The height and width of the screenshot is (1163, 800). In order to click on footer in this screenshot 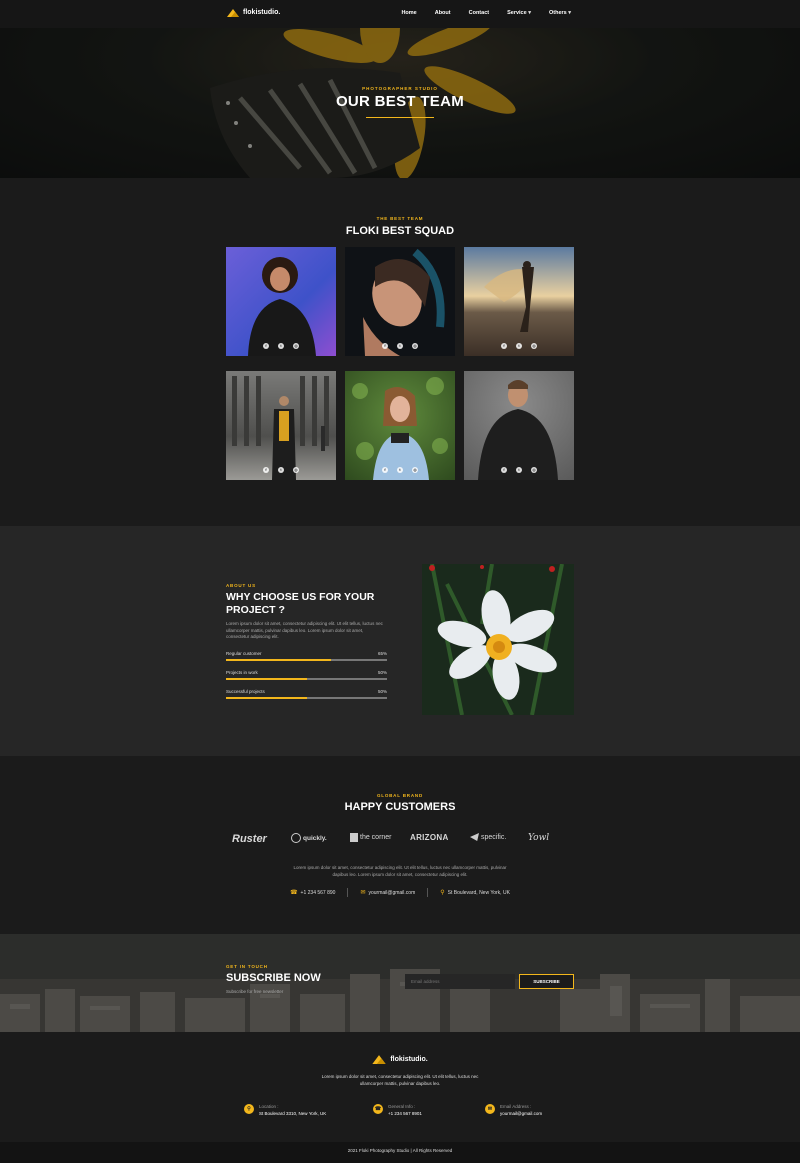, I will do `click(400, 1087)`.